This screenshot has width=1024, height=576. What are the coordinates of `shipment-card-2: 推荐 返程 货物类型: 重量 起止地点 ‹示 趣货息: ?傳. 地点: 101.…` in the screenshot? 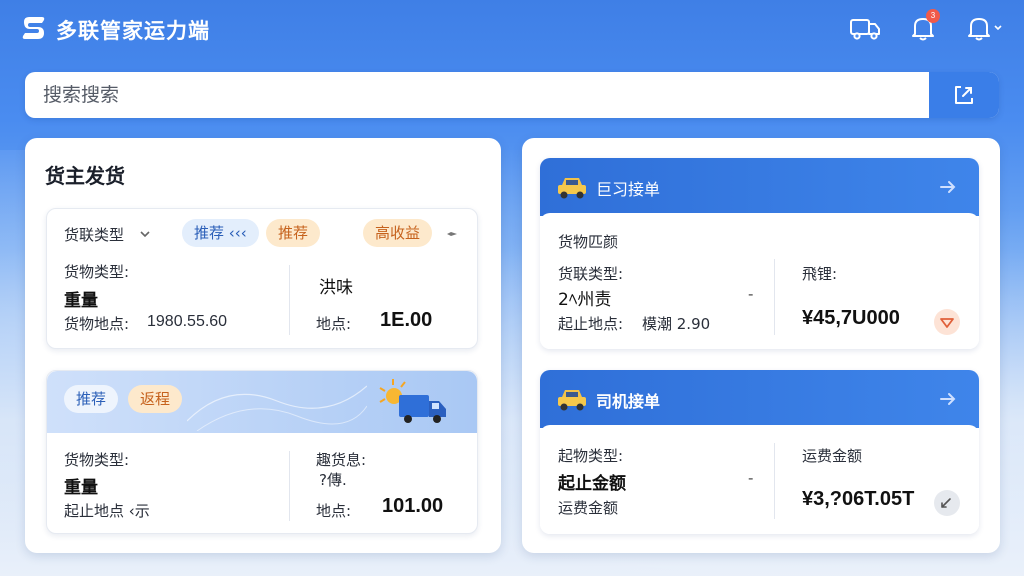 It's located at (262, 452).